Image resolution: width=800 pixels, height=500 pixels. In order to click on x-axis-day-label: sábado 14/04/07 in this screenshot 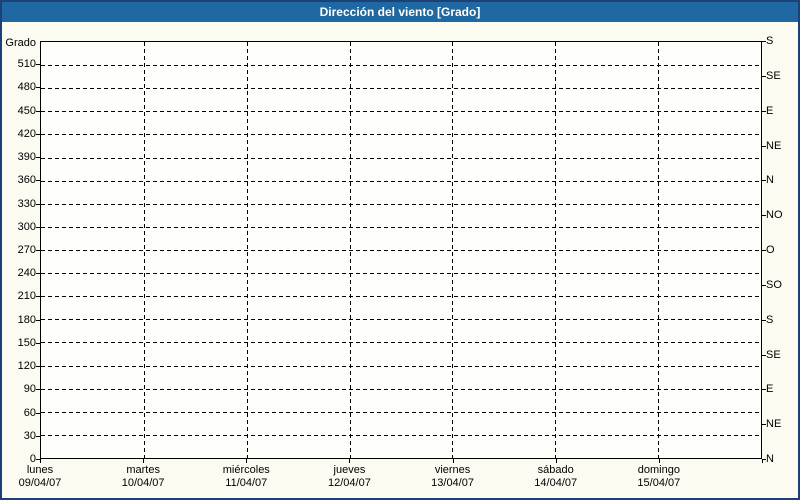, I will do `click(555, 477)`.